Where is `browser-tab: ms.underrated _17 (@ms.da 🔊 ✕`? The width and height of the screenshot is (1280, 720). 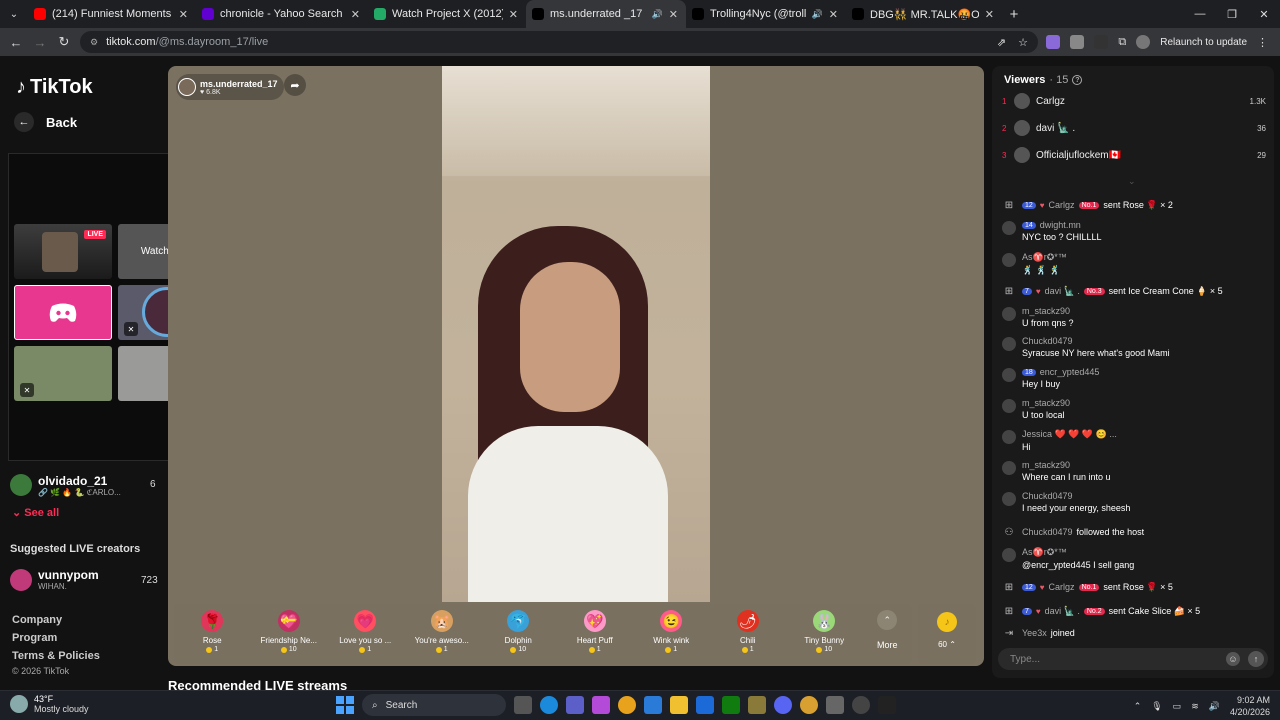
browser-tab: ms.underrated _17 (@ms.da 🔊 ✕ is located at coordinates (606, 14).